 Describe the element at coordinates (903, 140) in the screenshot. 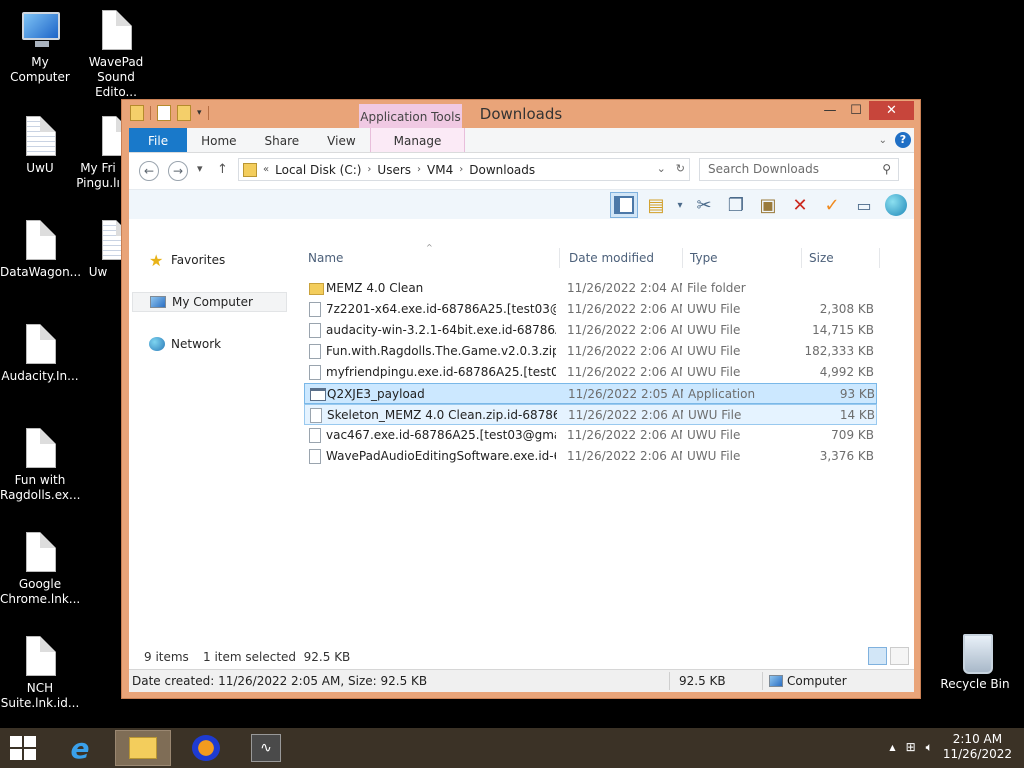

I see `help-icon: ?` at that location.